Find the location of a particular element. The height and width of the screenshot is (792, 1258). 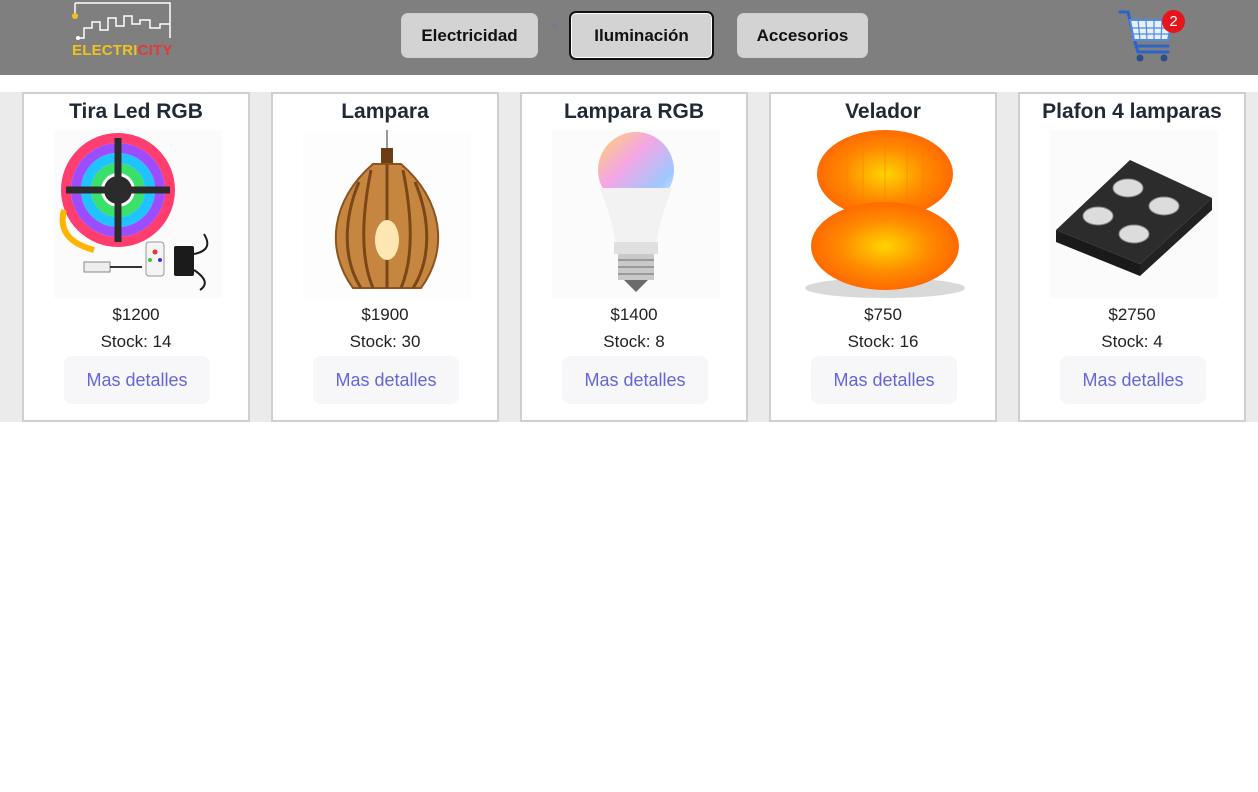

orange-table-lamp-image is located at coordinates (885, 214).